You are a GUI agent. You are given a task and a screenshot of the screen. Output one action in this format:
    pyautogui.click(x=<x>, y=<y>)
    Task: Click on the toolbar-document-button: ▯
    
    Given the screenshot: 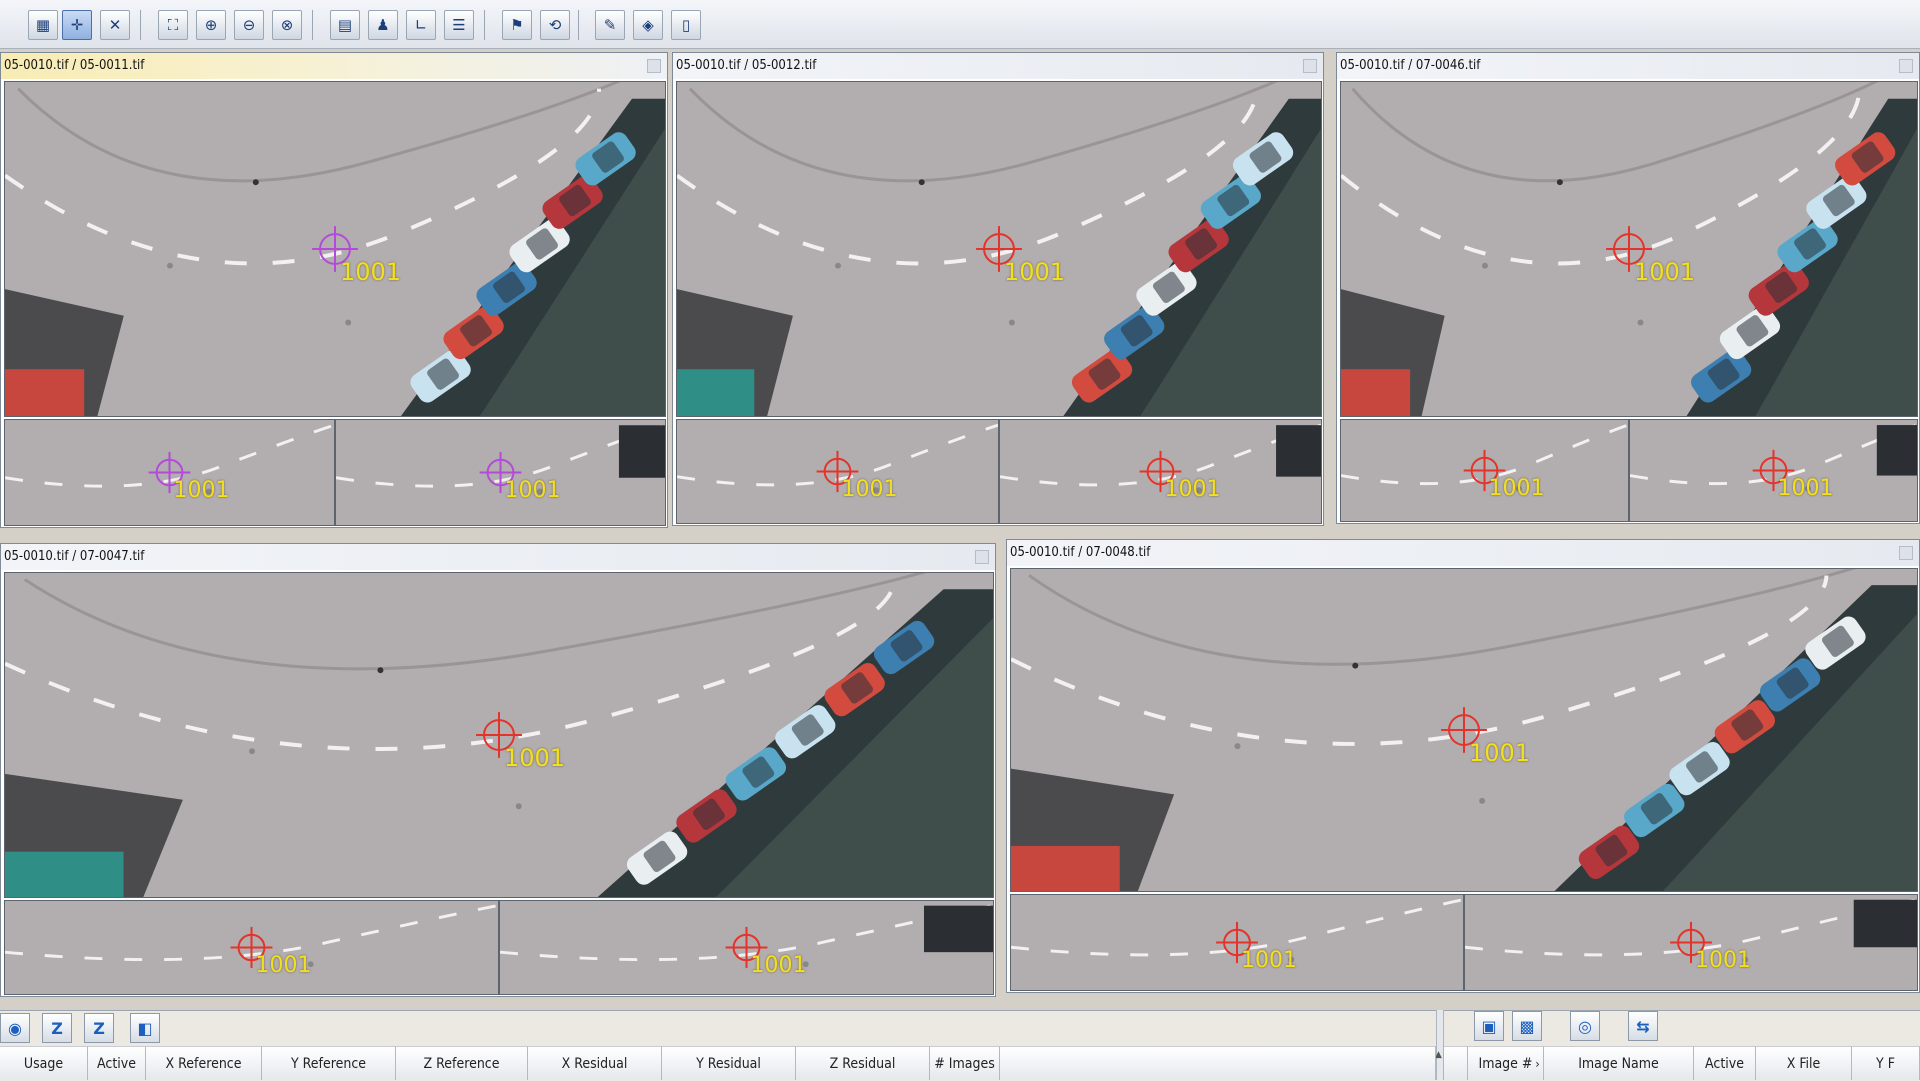 What is the action you would take?
    pyautogui.click(x=686, y=25)
    